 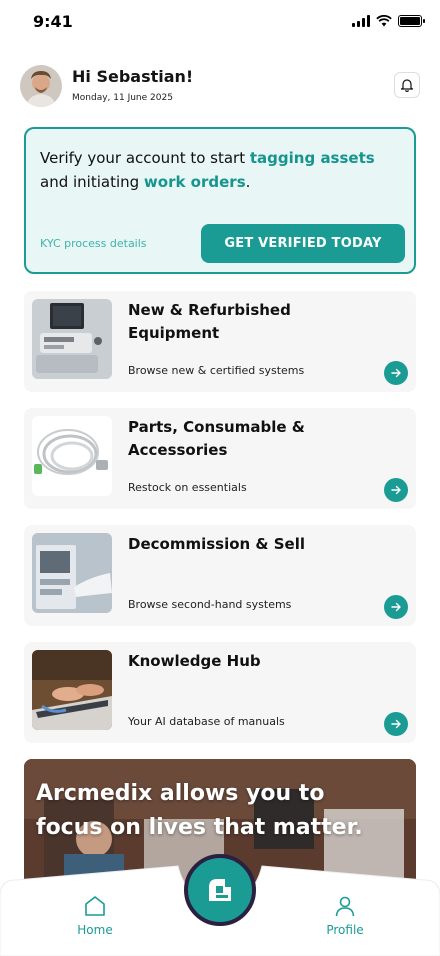 I want to click on profile-icon, so click(x=345, y=906).